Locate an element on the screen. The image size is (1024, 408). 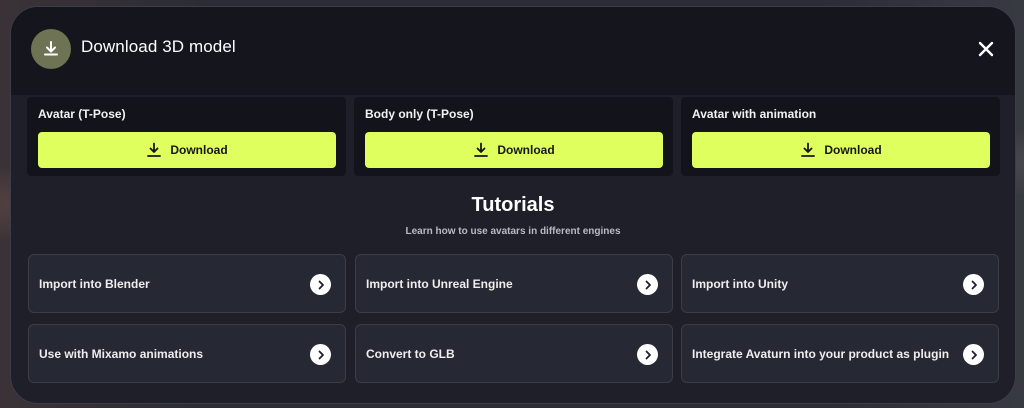
tutorial-card-mixamo: Use with Mixamo animations is located at coordinates (187, 353).